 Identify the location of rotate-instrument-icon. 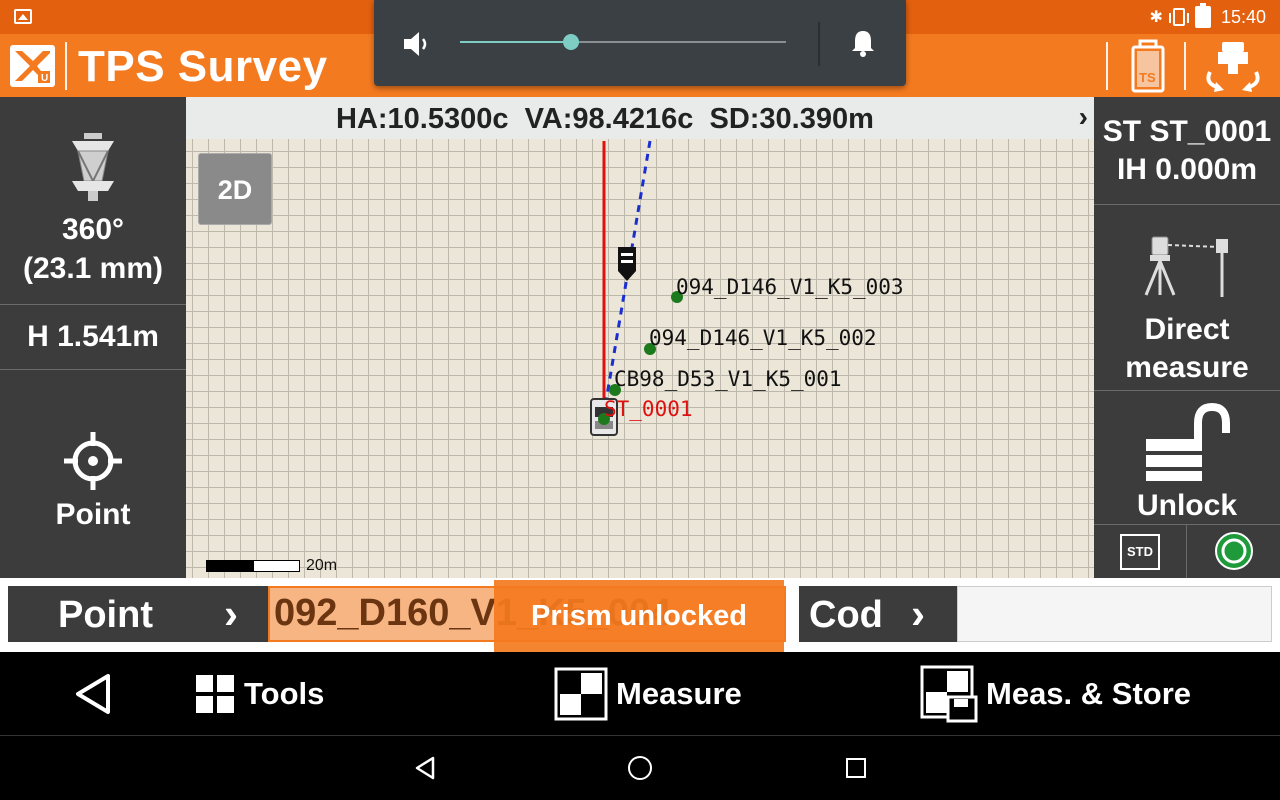
(1233, 66).